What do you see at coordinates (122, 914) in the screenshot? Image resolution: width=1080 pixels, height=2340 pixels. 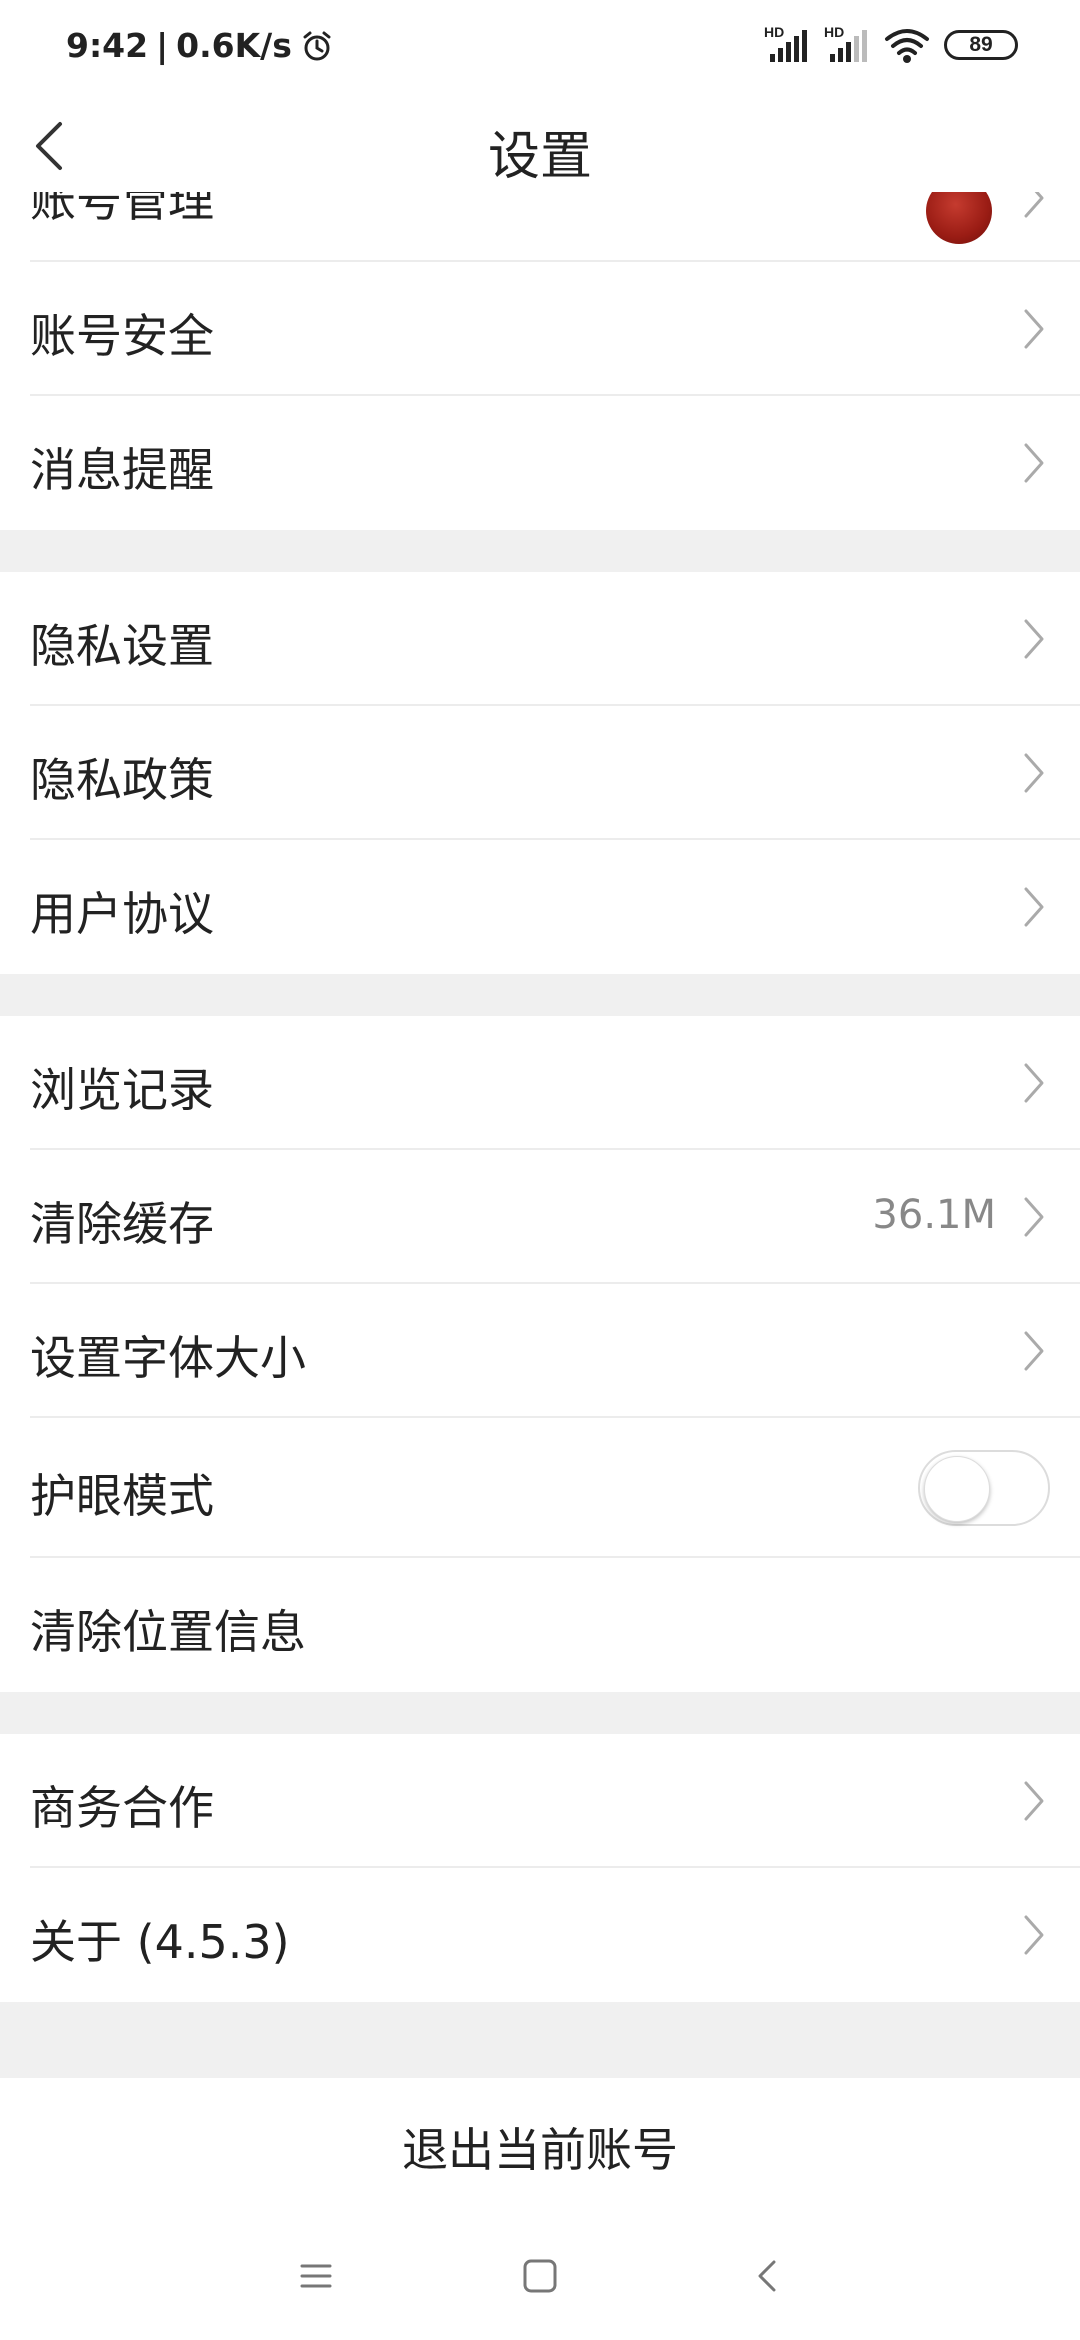 I see `user-agreement-label: 用户协议` at bounding box center [122, 914].